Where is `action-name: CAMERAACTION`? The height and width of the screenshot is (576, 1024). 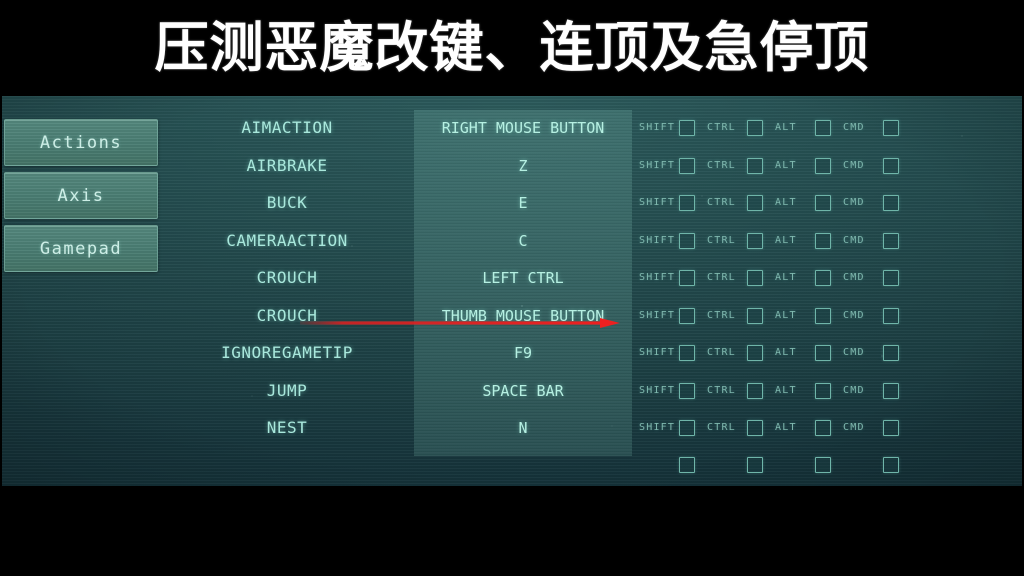 action-name: CAMERAACTION is located at coordinates (287, 240).